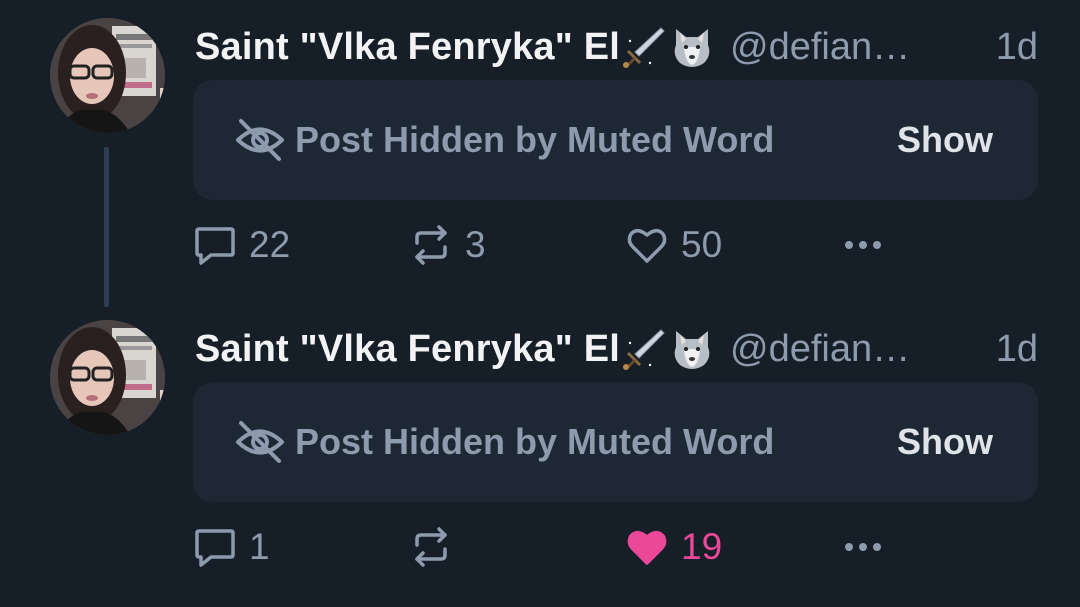 The height and width of the screenshot is (607, 1080). What do you see at coordinates (270, 244) in the screenshot?
I see `reply-count: 22` at bounding box center [270, 244].